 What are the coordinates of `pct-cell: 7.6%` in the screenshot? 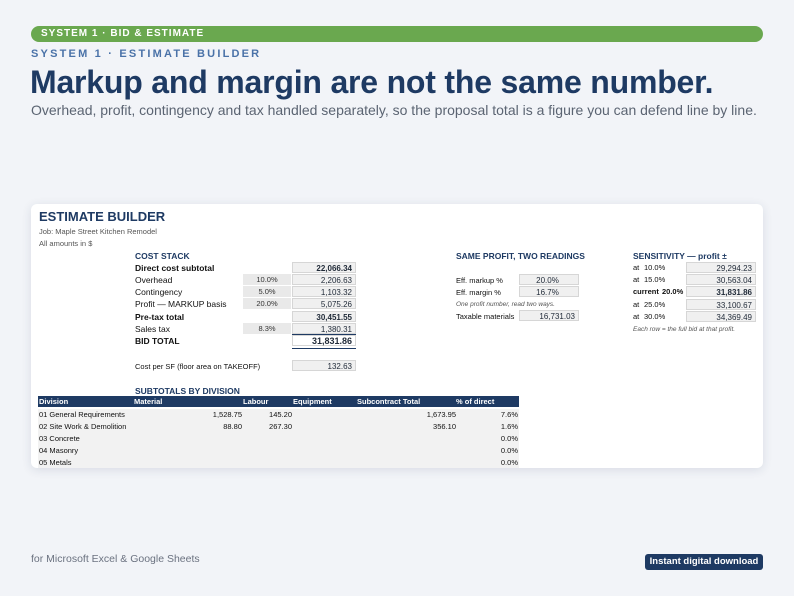 It's located at (509, 414).